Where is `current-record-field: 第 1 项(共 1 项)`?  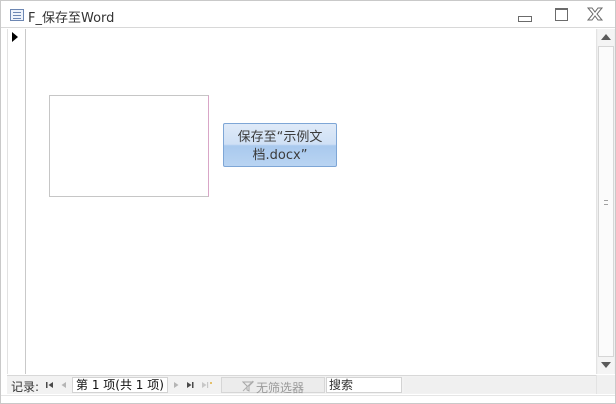 current-record-field: 第 1 项(共 1 项) is located at coordinates (120, 385).